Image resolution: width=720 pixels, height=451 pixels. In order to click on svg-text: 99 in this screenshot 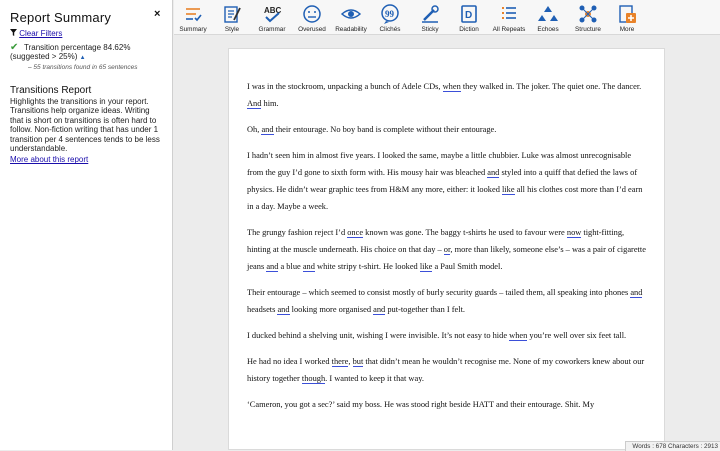, I will do `click(390, 14)`.